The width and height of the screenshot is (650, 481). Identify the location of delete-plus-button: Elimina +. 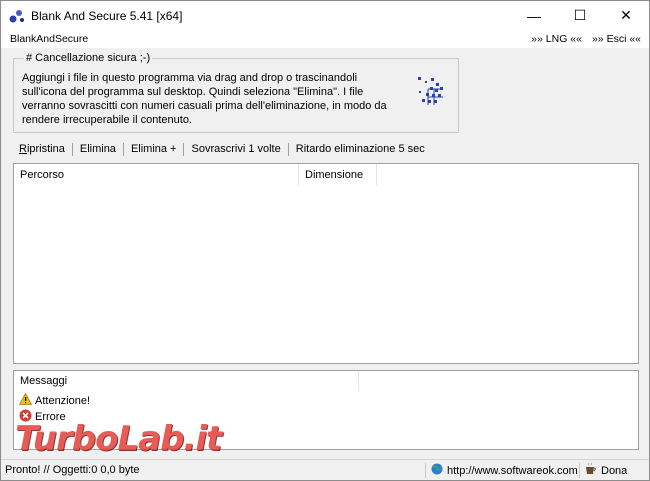
(154, 149).